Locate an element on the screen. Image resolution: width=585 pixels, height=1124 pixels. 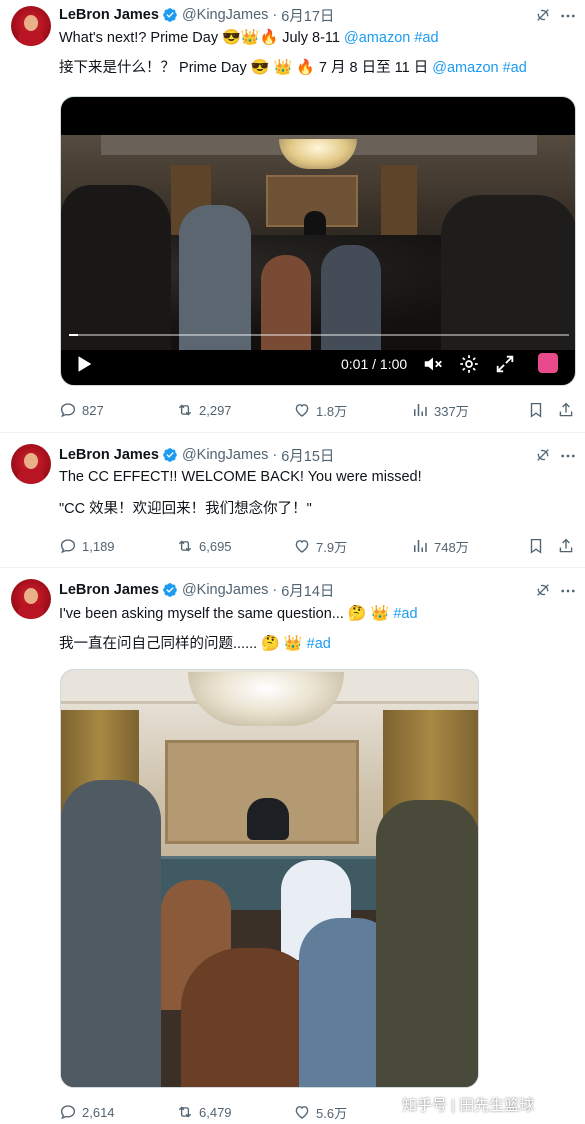
like-button: 5.6万 is located at coordinates (320, 1112).